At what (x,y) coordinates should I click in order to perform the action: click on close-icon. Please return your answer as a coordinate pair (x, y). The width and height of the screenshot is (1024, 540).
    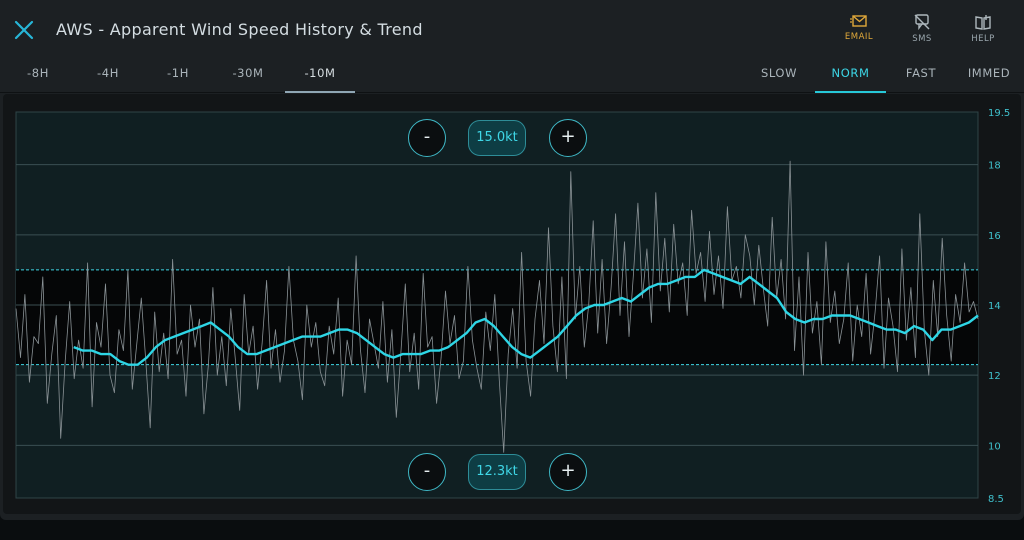
    Looking at the image, I should click on (24, 30).